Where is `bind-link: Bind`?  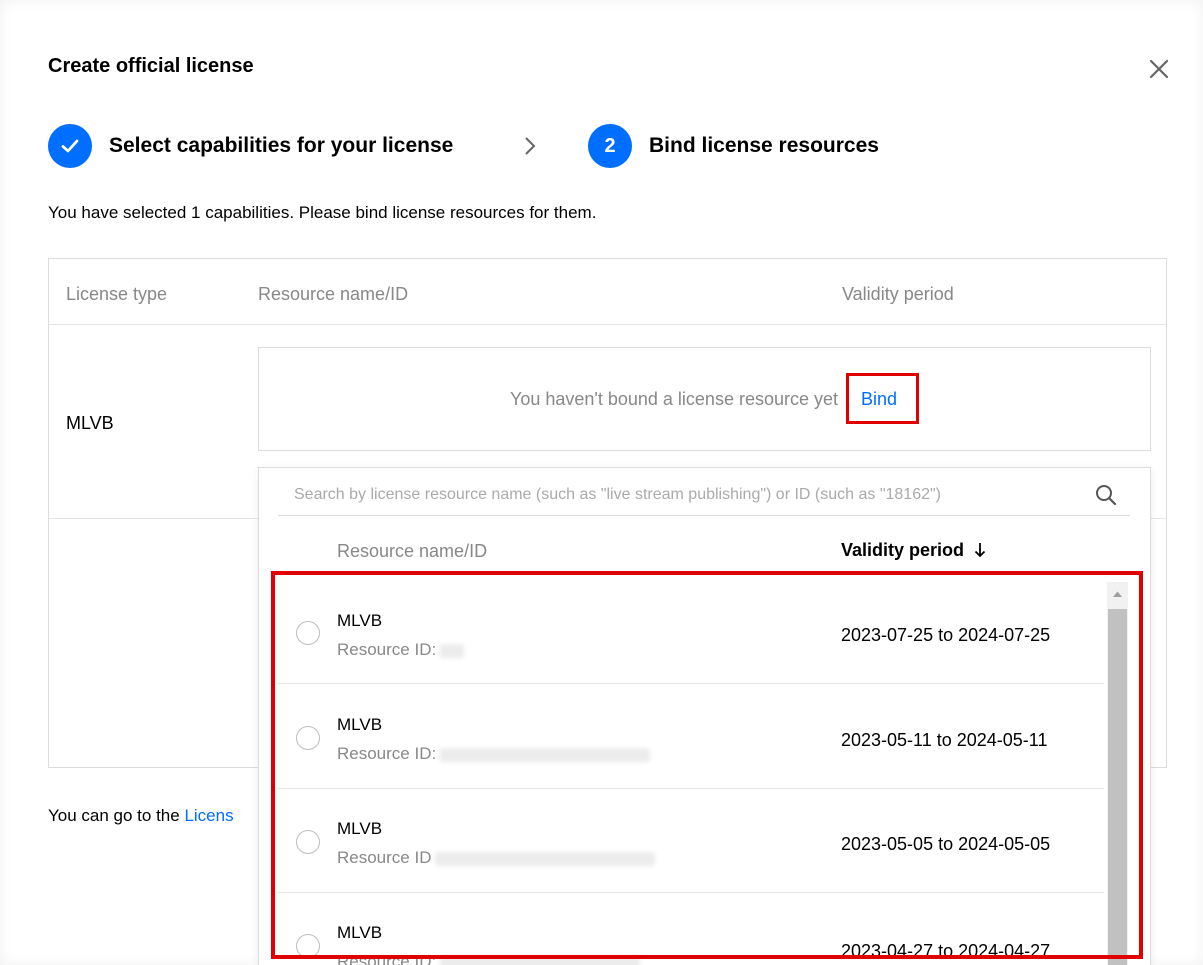
bind-link: Bind is located at coordinates (879, 399).